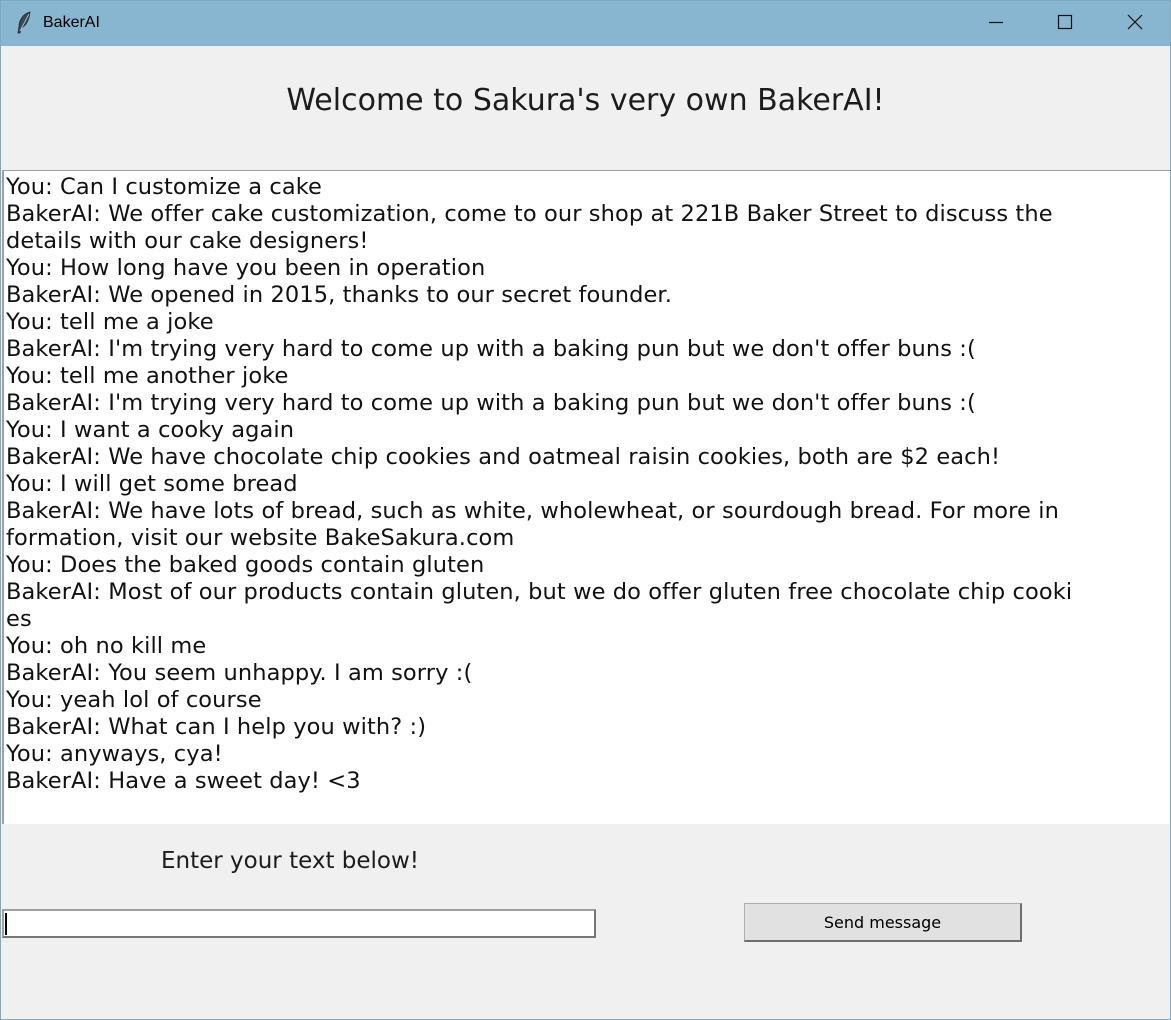 The width and height of the screenshot is (1171, 1020). Describe the element at coordinates (585, 100) in the screenshot. I see `page-title: Welcome to Sakura's very own BakerAI!` at that location.